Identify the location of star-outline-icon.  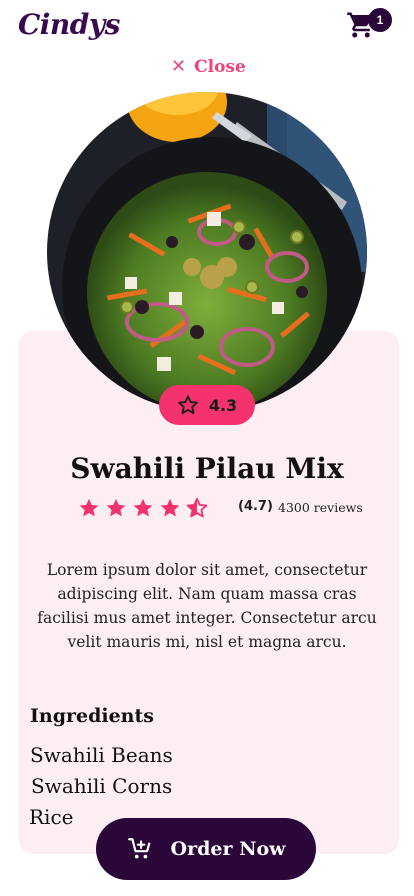
(187, 405).